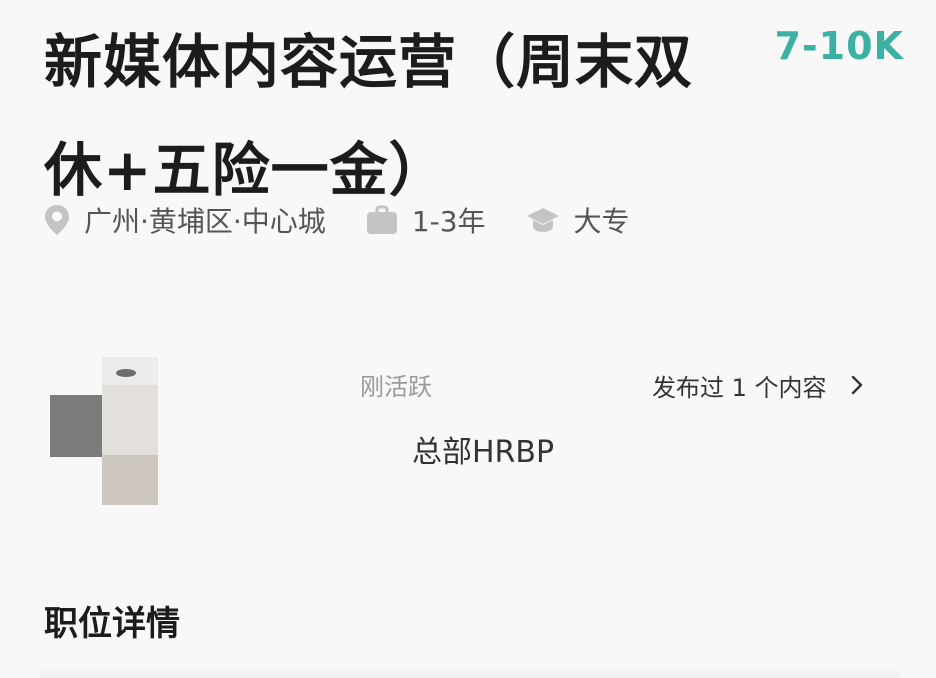 The height and width of the screenshot is (678, 936). I want to click on graduation-cap-icon, so click(542, 220).